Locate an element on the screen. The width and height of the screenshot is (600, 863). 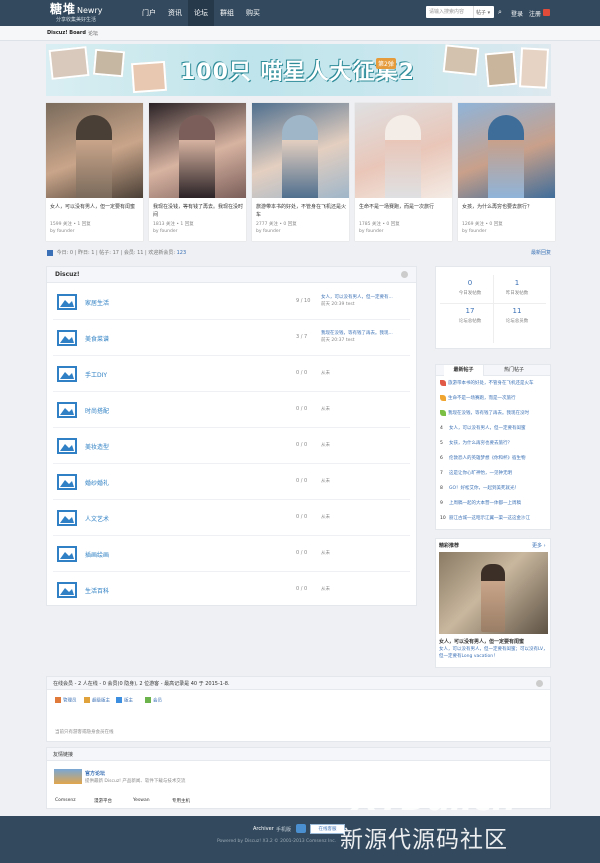
forum-name: 时尚搭配 is located at coordinates (97, 410).